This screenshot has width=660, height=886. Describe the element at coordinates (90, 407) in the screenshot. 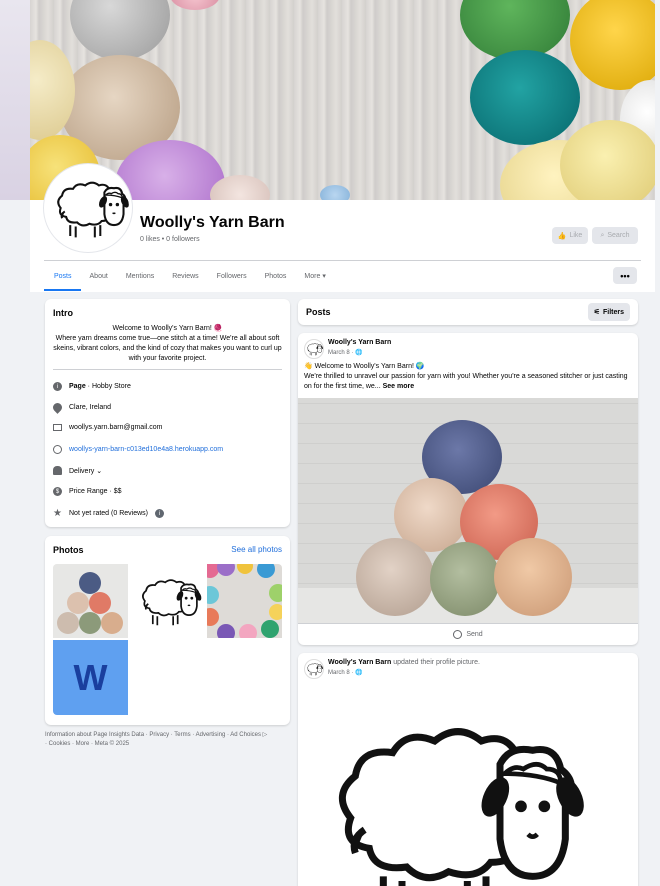

I see `location-text: Clare, Ireland` at that location.